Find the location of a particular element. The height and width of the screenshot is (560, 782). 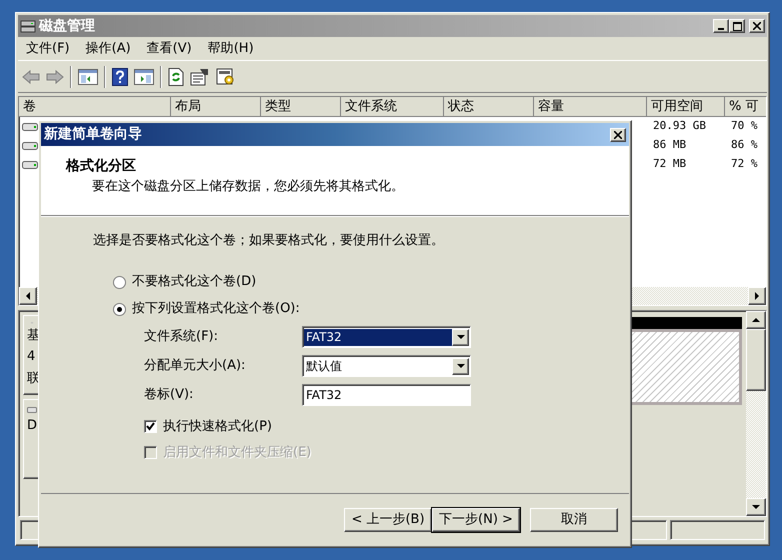

disk-label-text: 联 is located at coordinates (34, 379).